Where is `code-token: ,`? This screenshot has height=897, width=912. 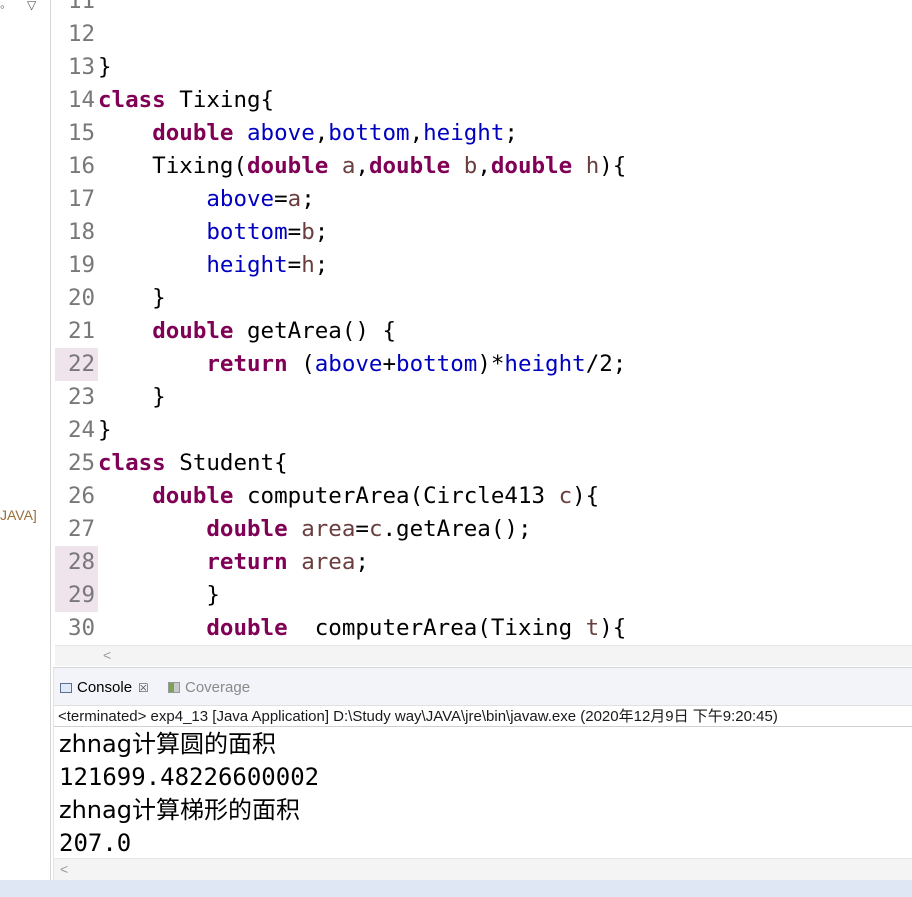
code-token: , is located at coordinates (362, 166).